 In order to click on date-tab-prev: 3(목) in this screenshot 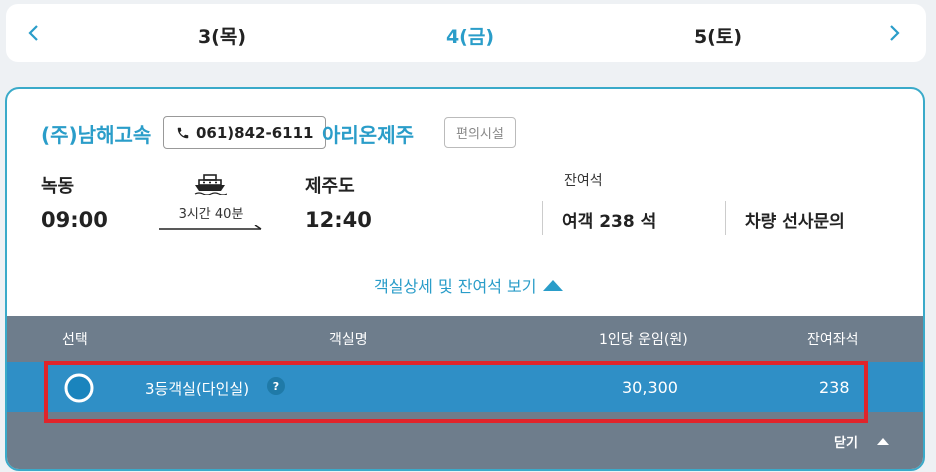, I will do `click(222, 35)`.